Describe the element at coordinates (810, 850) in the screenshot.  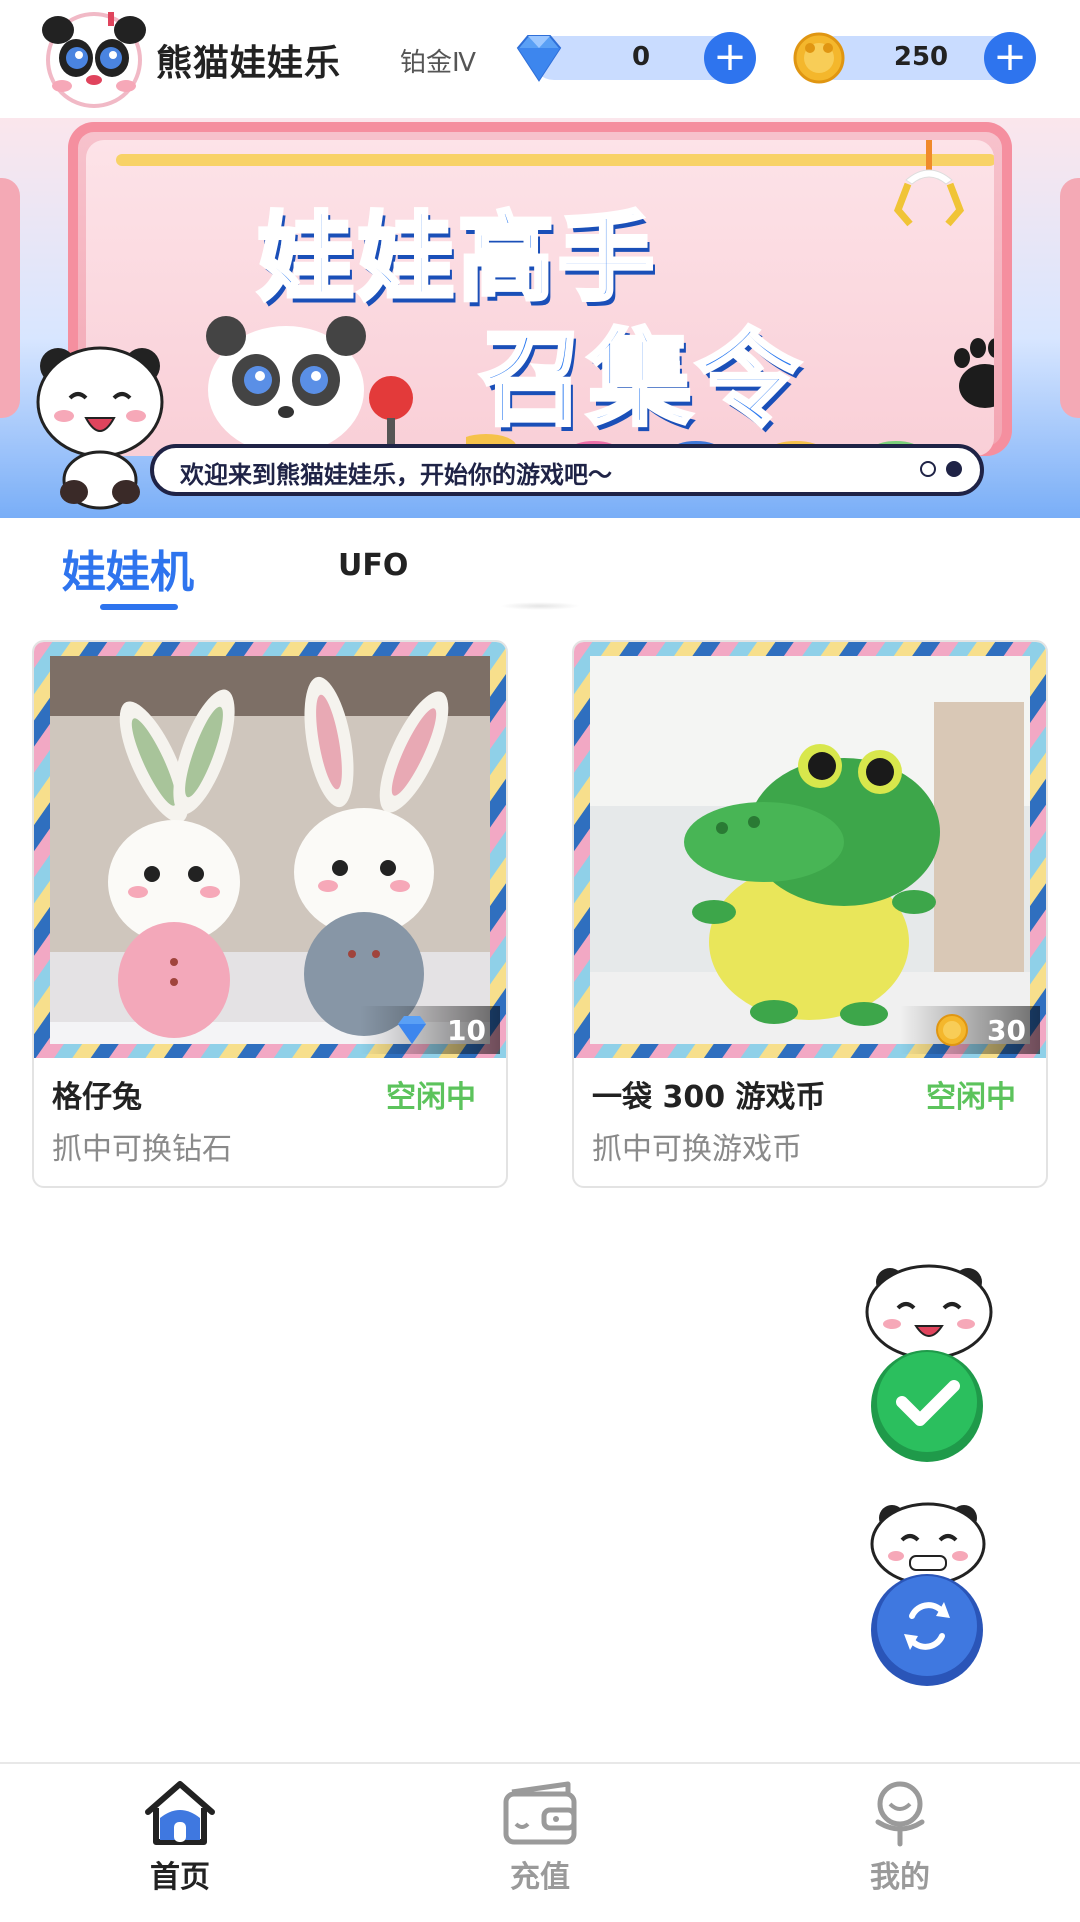
I see `plush-crocodile-image` at that location.